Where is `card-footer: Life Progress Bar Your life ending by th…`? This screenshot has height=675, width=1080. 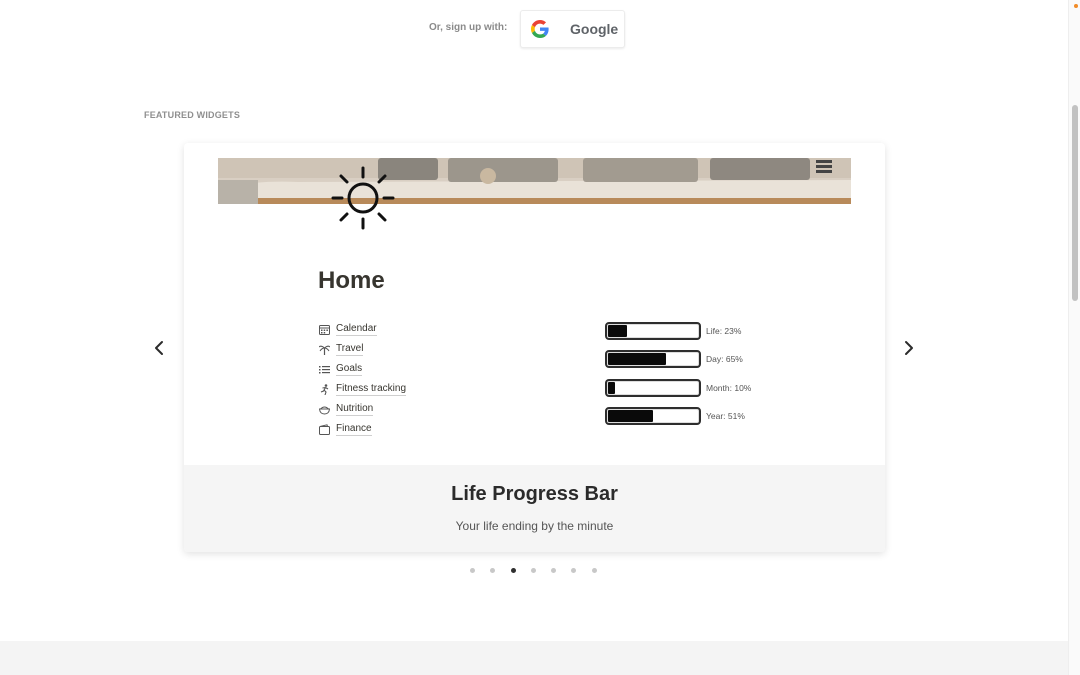
card-footer: Life Progress Bar Your life ending by th… is located at coordinates (534, 508).